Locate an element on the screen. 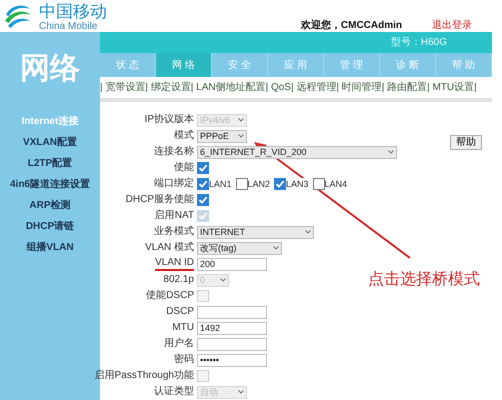 This screenshot has height=400, width=502. field-label: 使能 is located at coordinates (184, 168).